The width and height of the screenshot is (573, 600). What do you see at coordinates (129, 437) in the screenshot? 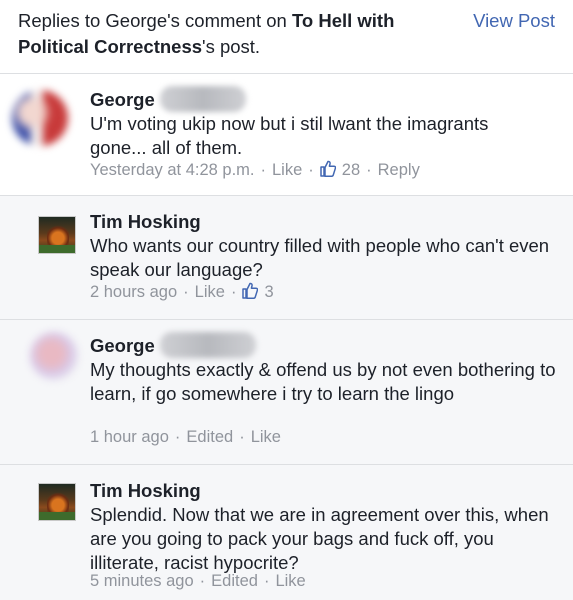
I see `comment-timestamp: 1 hour ago` at bounding box center [129, 437].